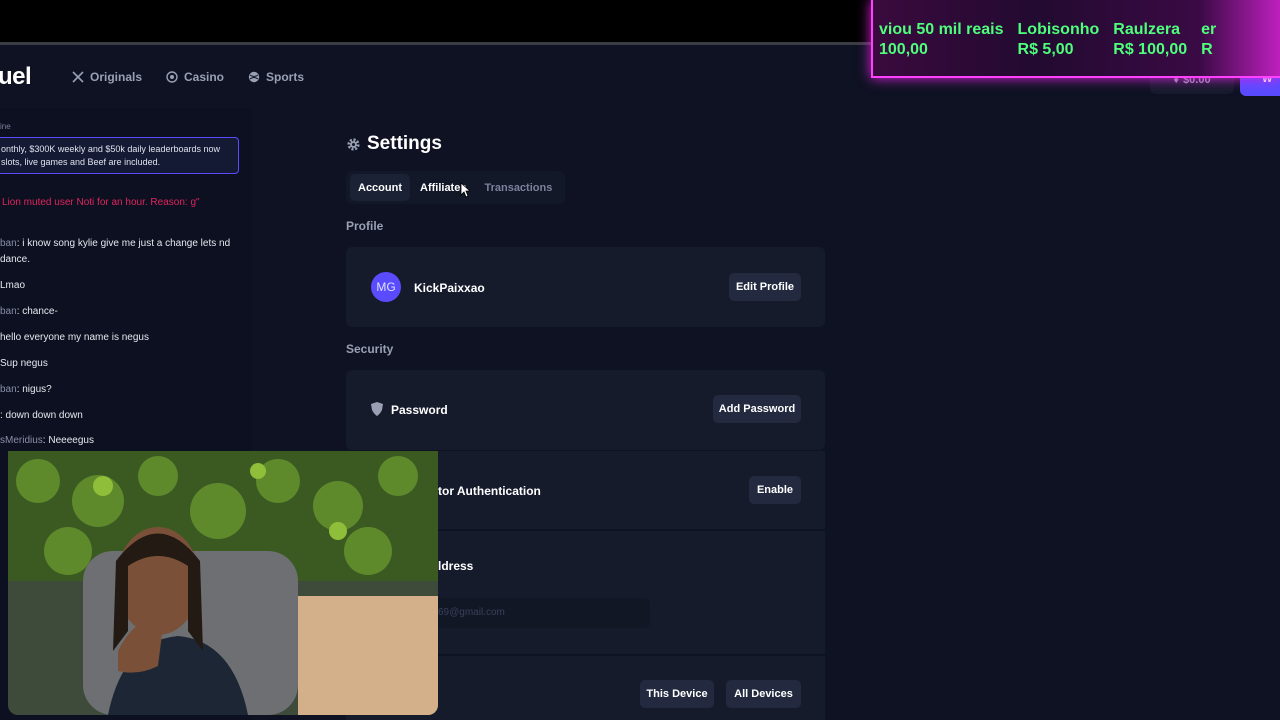 This screenshot has width=1280, height=720. What do you see at coordinates (254, 77) in the screenshot?
I see `ball-icon` at bounding box center [254, 77].